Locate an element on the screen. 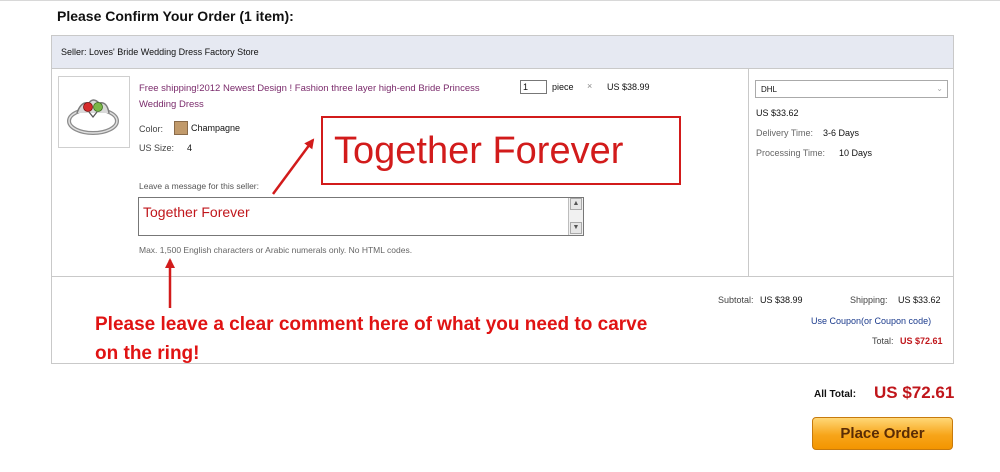 Image resolution: width=1000 pixels, height=472 pixels. all-total-label: All Total: is located at coordinates (835, 394).